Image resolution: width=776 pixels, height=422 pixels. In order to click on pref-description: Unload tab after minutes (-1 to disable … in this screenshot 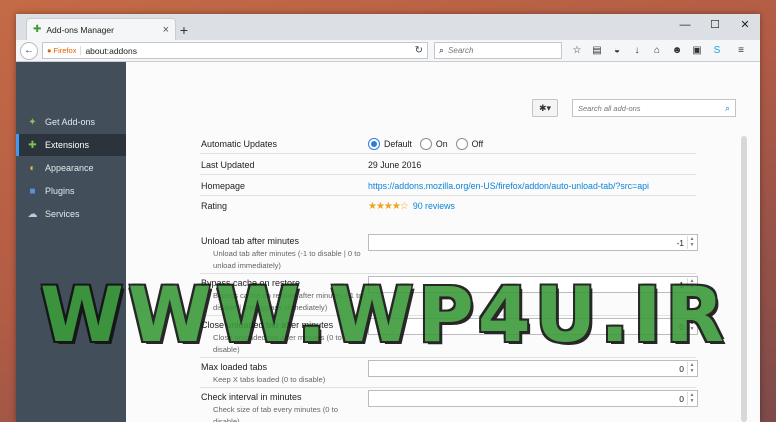, I will do `click(287, 259)`.